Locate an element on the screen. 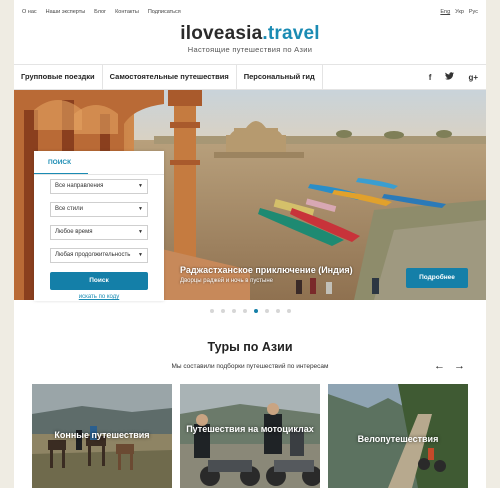 This screenshot has width=500, height=488. time-select-value: Любое время is located at coordinates (74, 232).